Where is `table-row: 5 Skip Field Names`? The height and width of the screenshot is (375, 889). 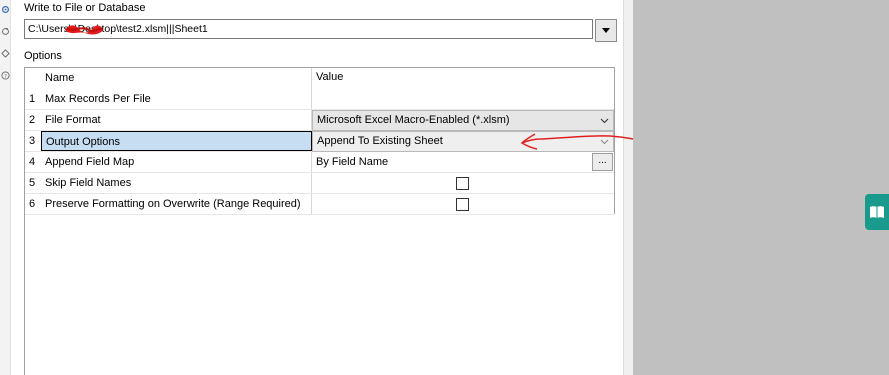
table-row: 5 Skip Field Names is located at coordinates (319, 183).